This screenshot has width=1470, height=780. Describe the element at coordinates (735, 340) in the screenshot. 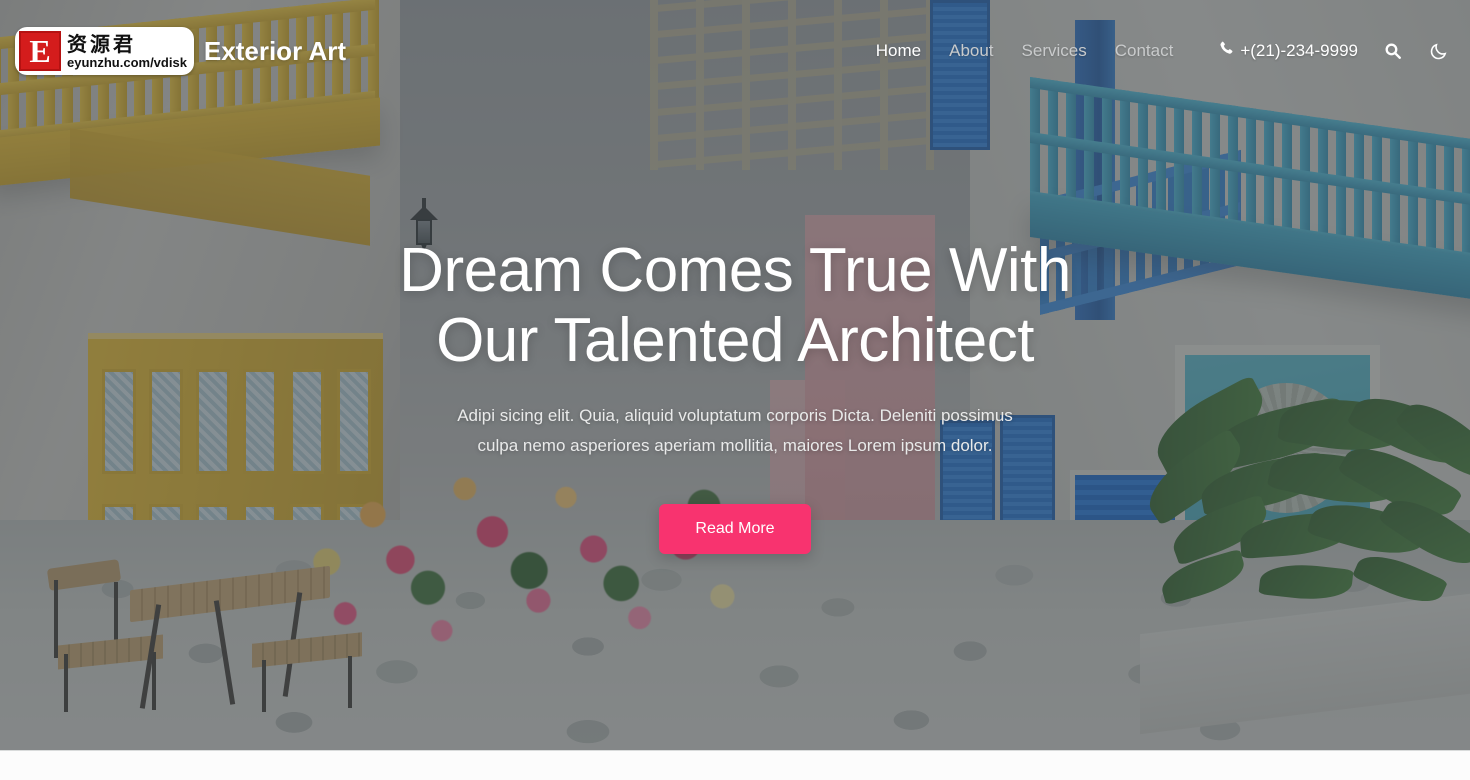

I see `hero-heading-line-2: Our Talented Architect` at that location.